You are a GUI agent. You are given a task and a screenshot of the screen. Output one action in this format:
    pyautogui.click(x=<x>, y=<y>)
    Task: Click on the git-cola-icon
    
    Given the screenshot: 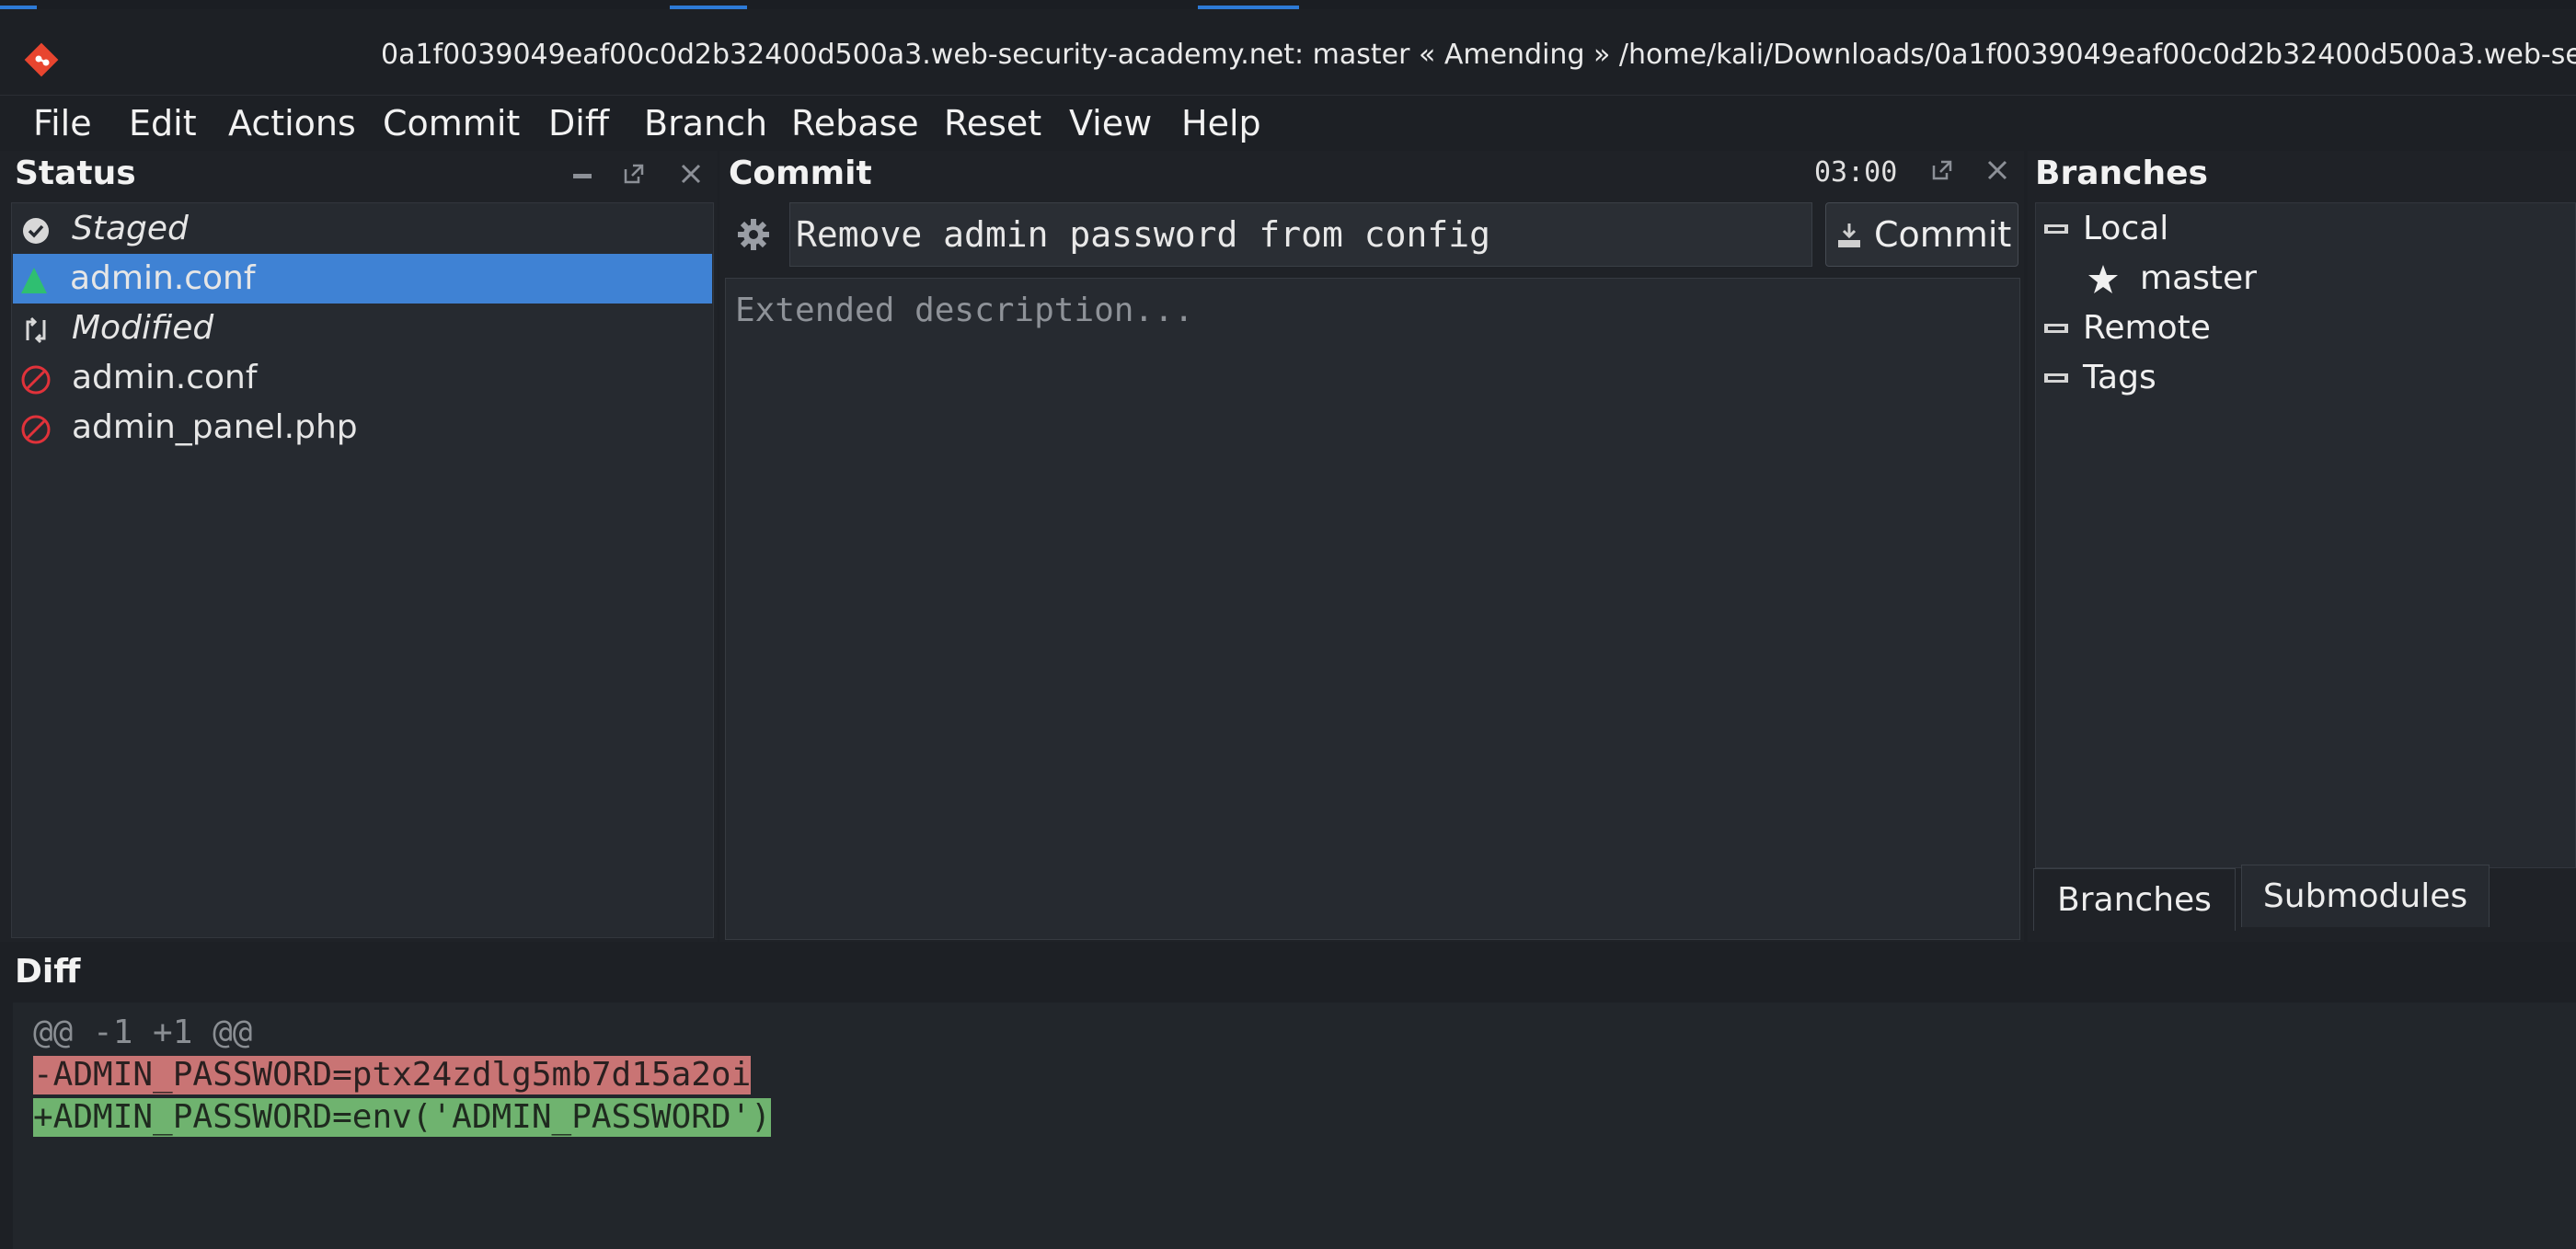 What is the action you would take?
    pyautogui.click(x=41, y=59)
    